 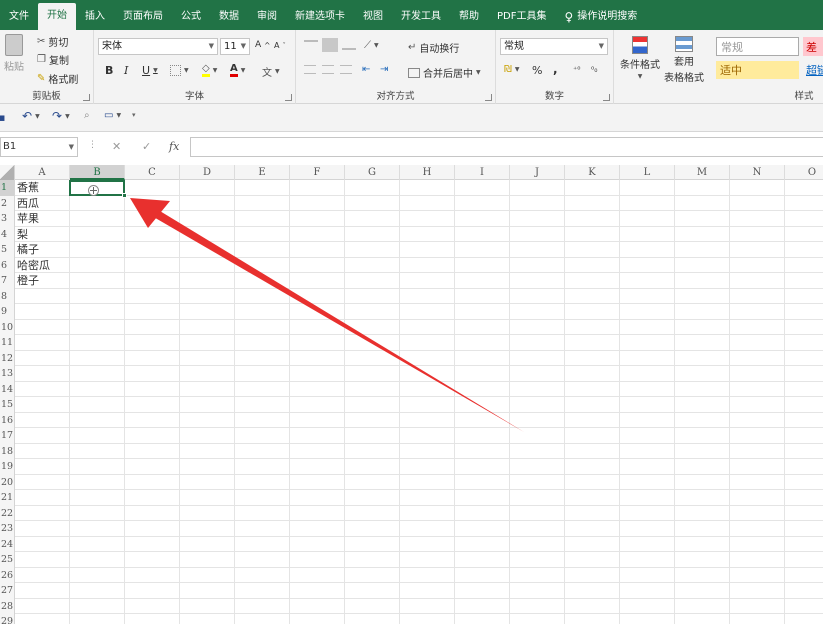 What do you see at coordinates (7, 544) in the screenshot?
I see `row-header: 24` at bounding box center [7, 544].